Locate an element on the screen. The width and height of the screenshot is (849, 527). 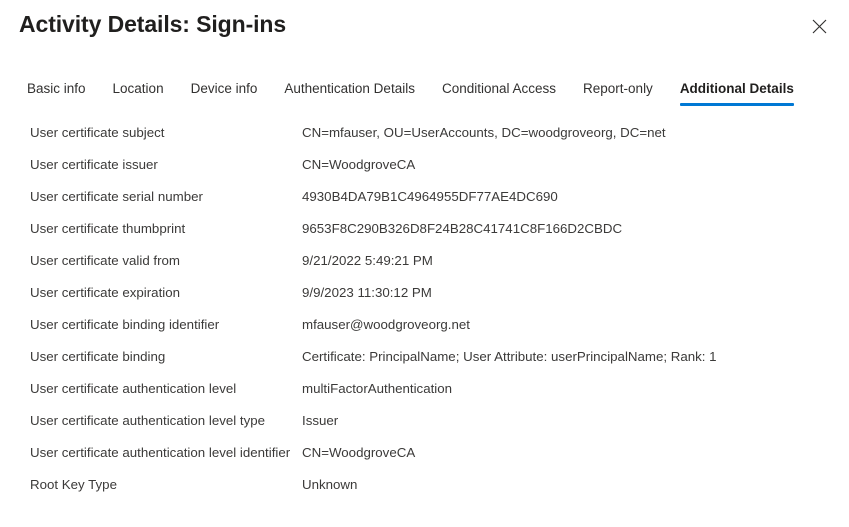
detail-label: User certificate valid from is located at coordinates (105, 260).